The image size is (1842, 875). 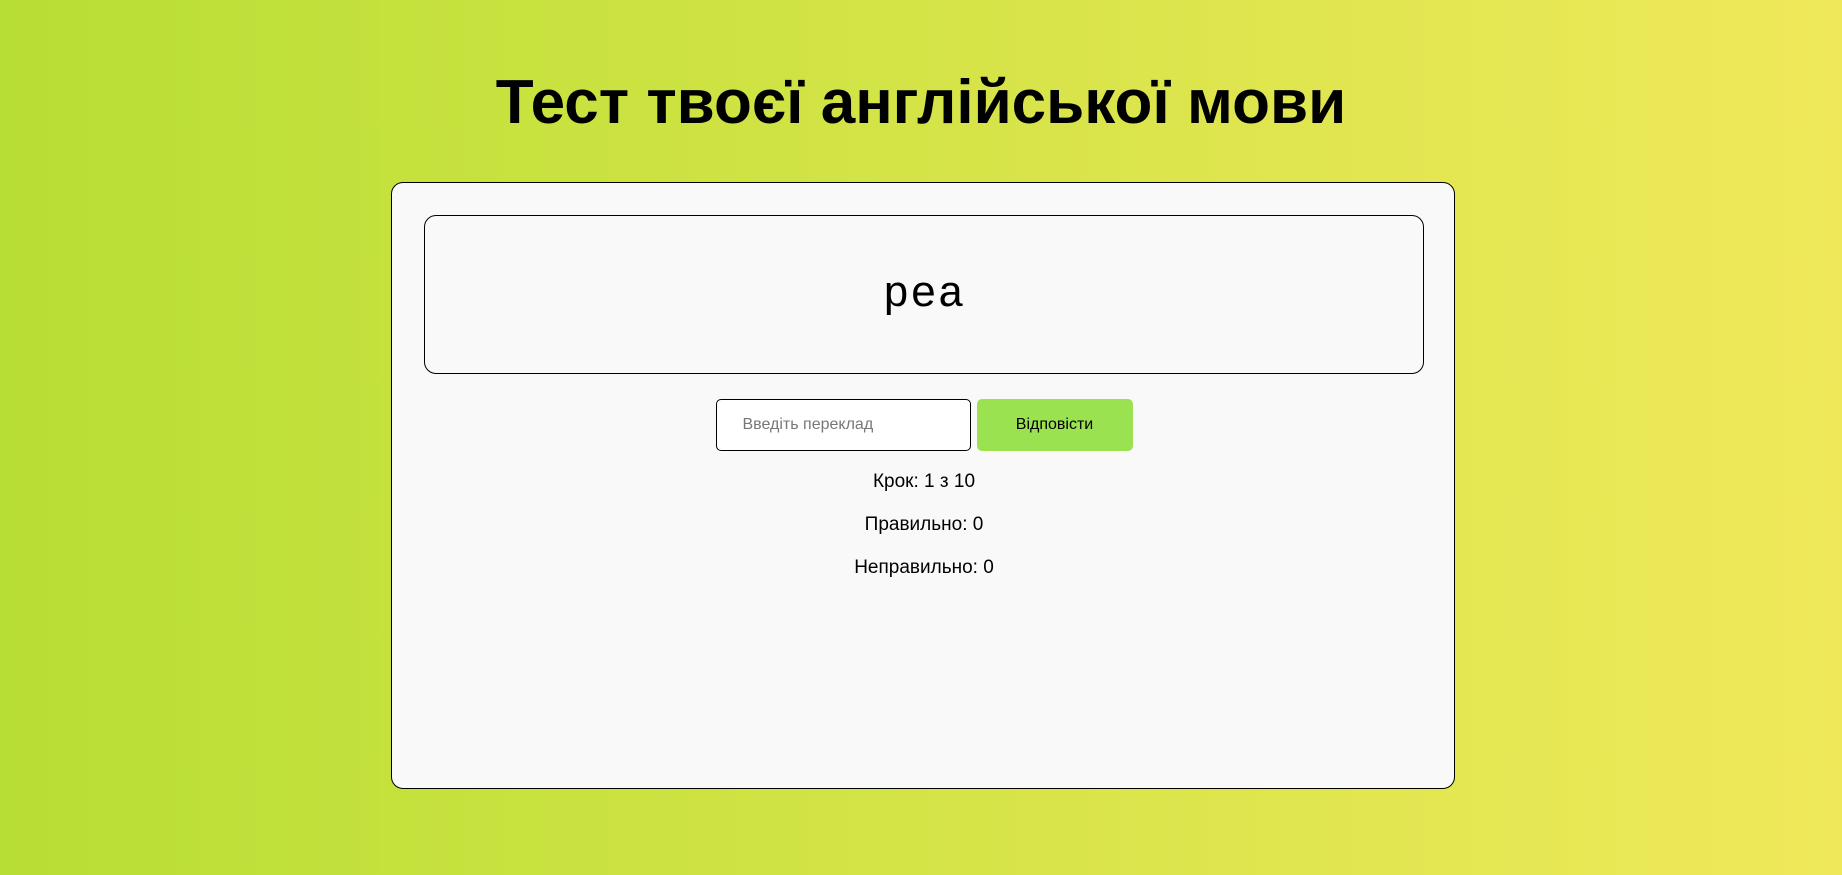 I want to click on submit-answer-button: Відповісти, so click(x=1054, y=425).